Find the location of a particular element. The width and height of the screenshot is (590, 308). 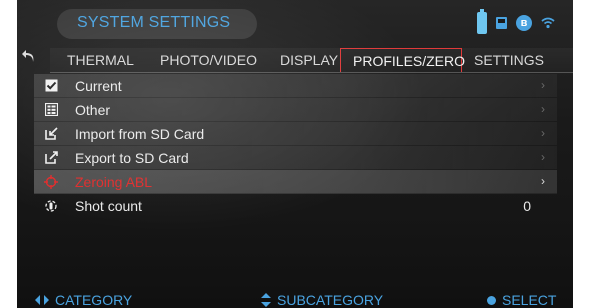

menu-item-label: Import from SD Card is located at coordinates (140, 133).